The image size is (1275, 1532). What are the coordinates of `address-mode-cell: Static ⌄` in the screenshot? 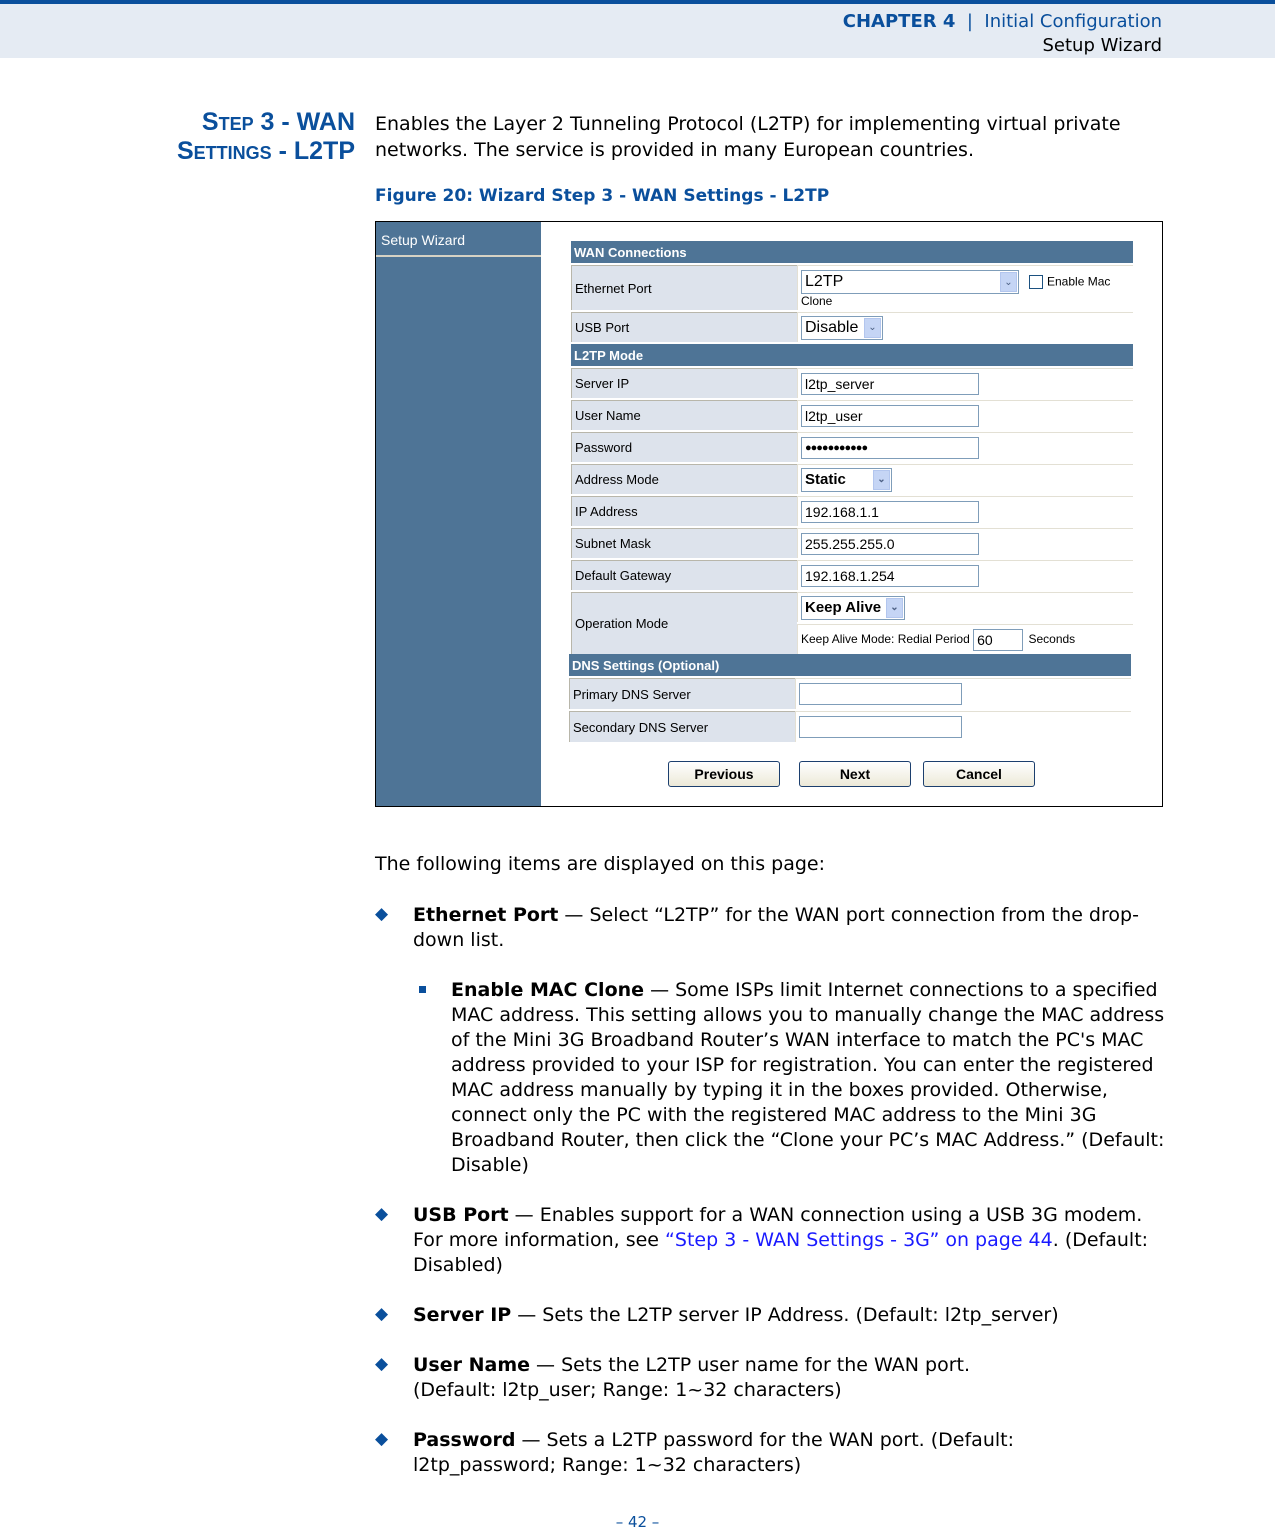 It's located at (965, 479).